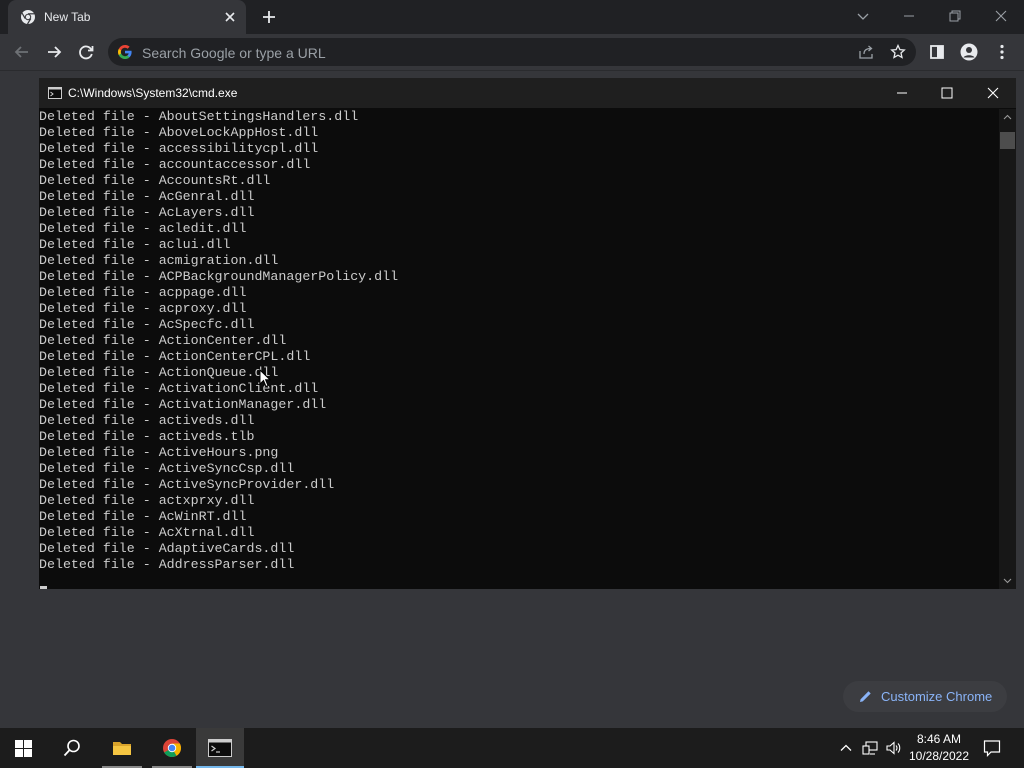  I want to click on customize-chrome-label: Customize Chrome, so click(937, 696).